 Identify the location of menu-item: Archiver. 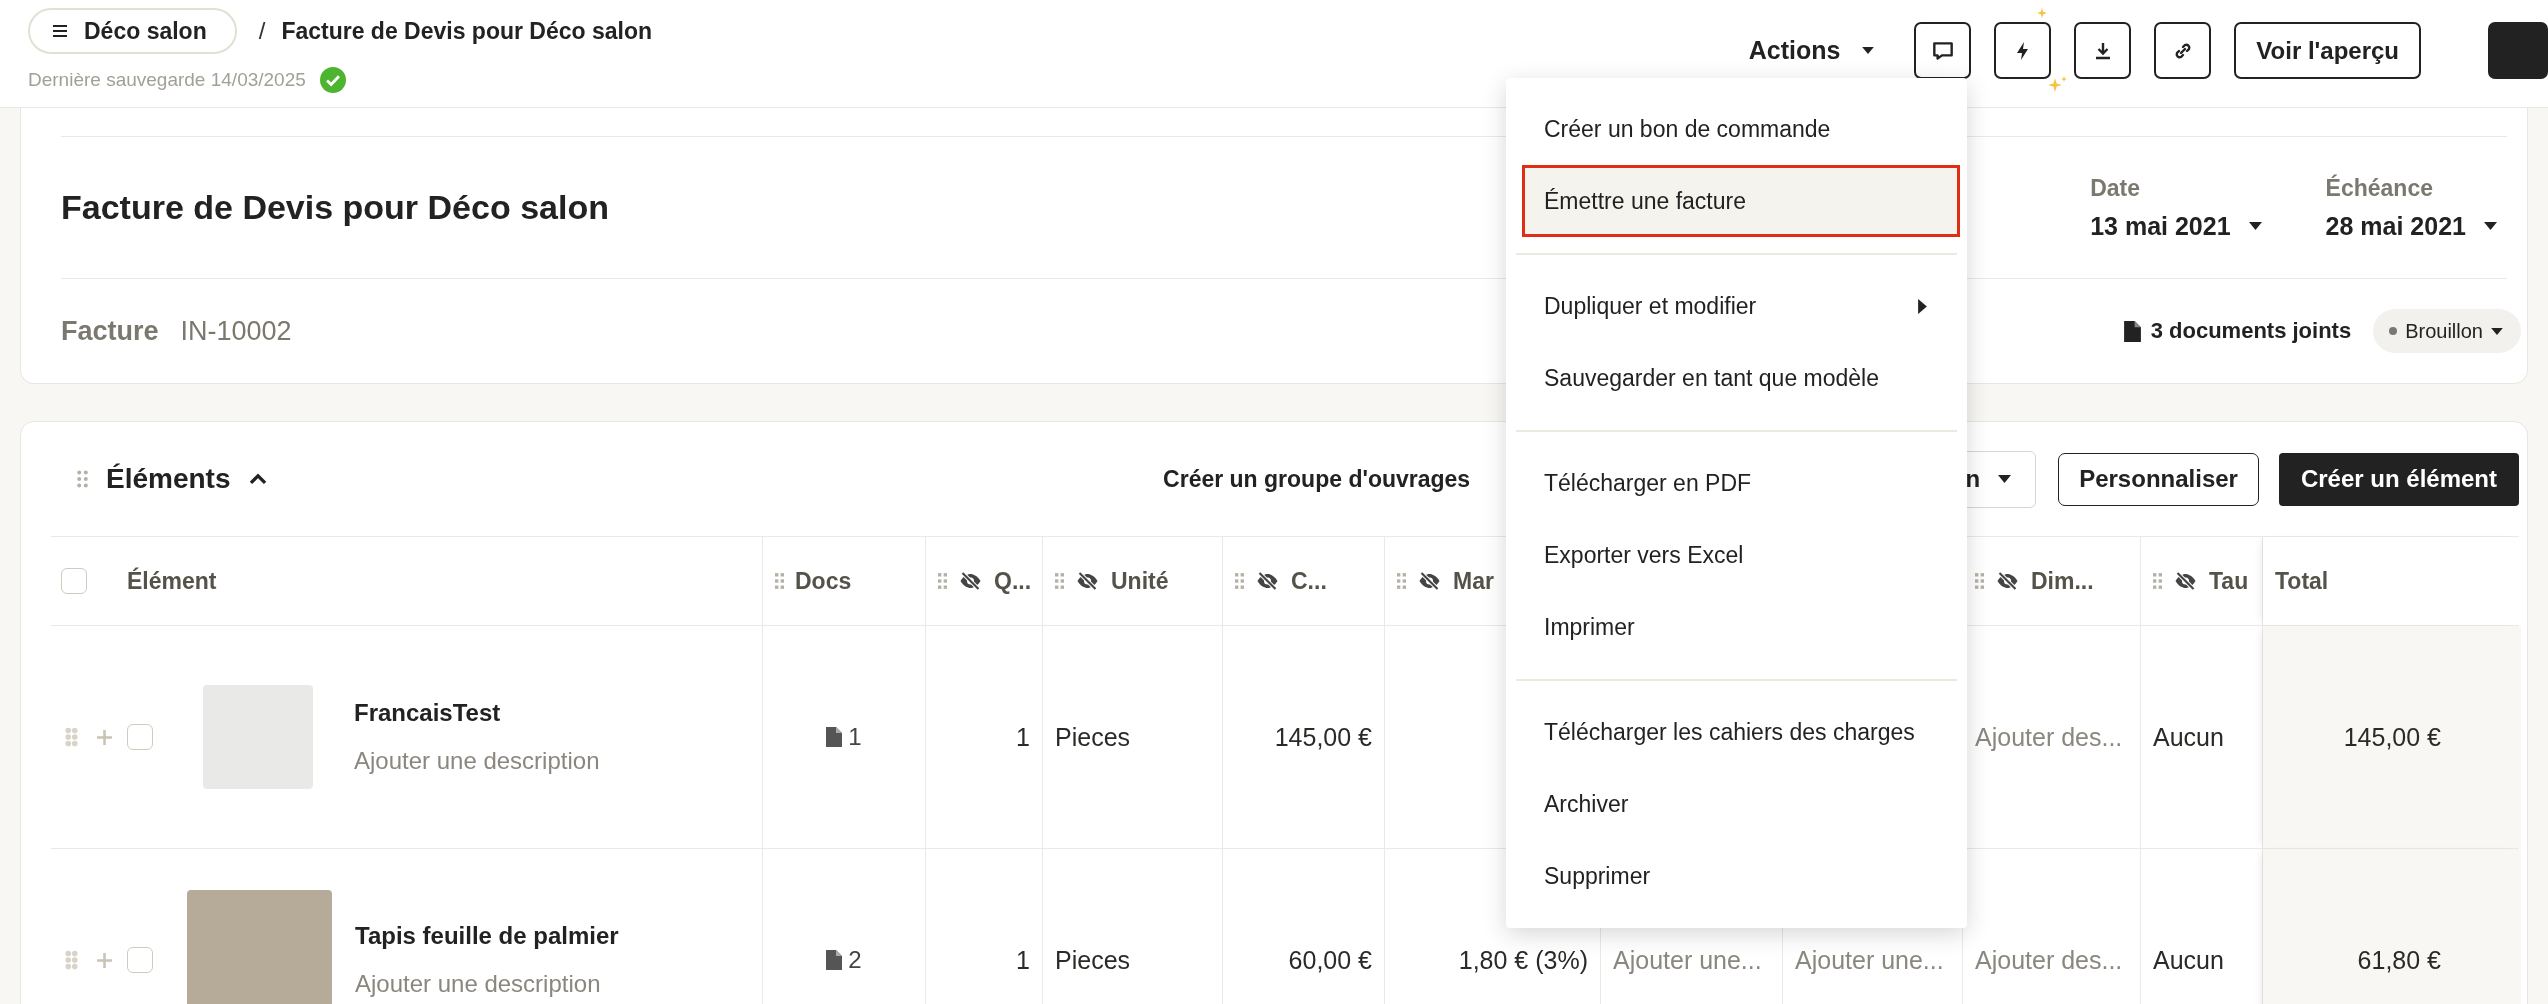
(1741, 804).